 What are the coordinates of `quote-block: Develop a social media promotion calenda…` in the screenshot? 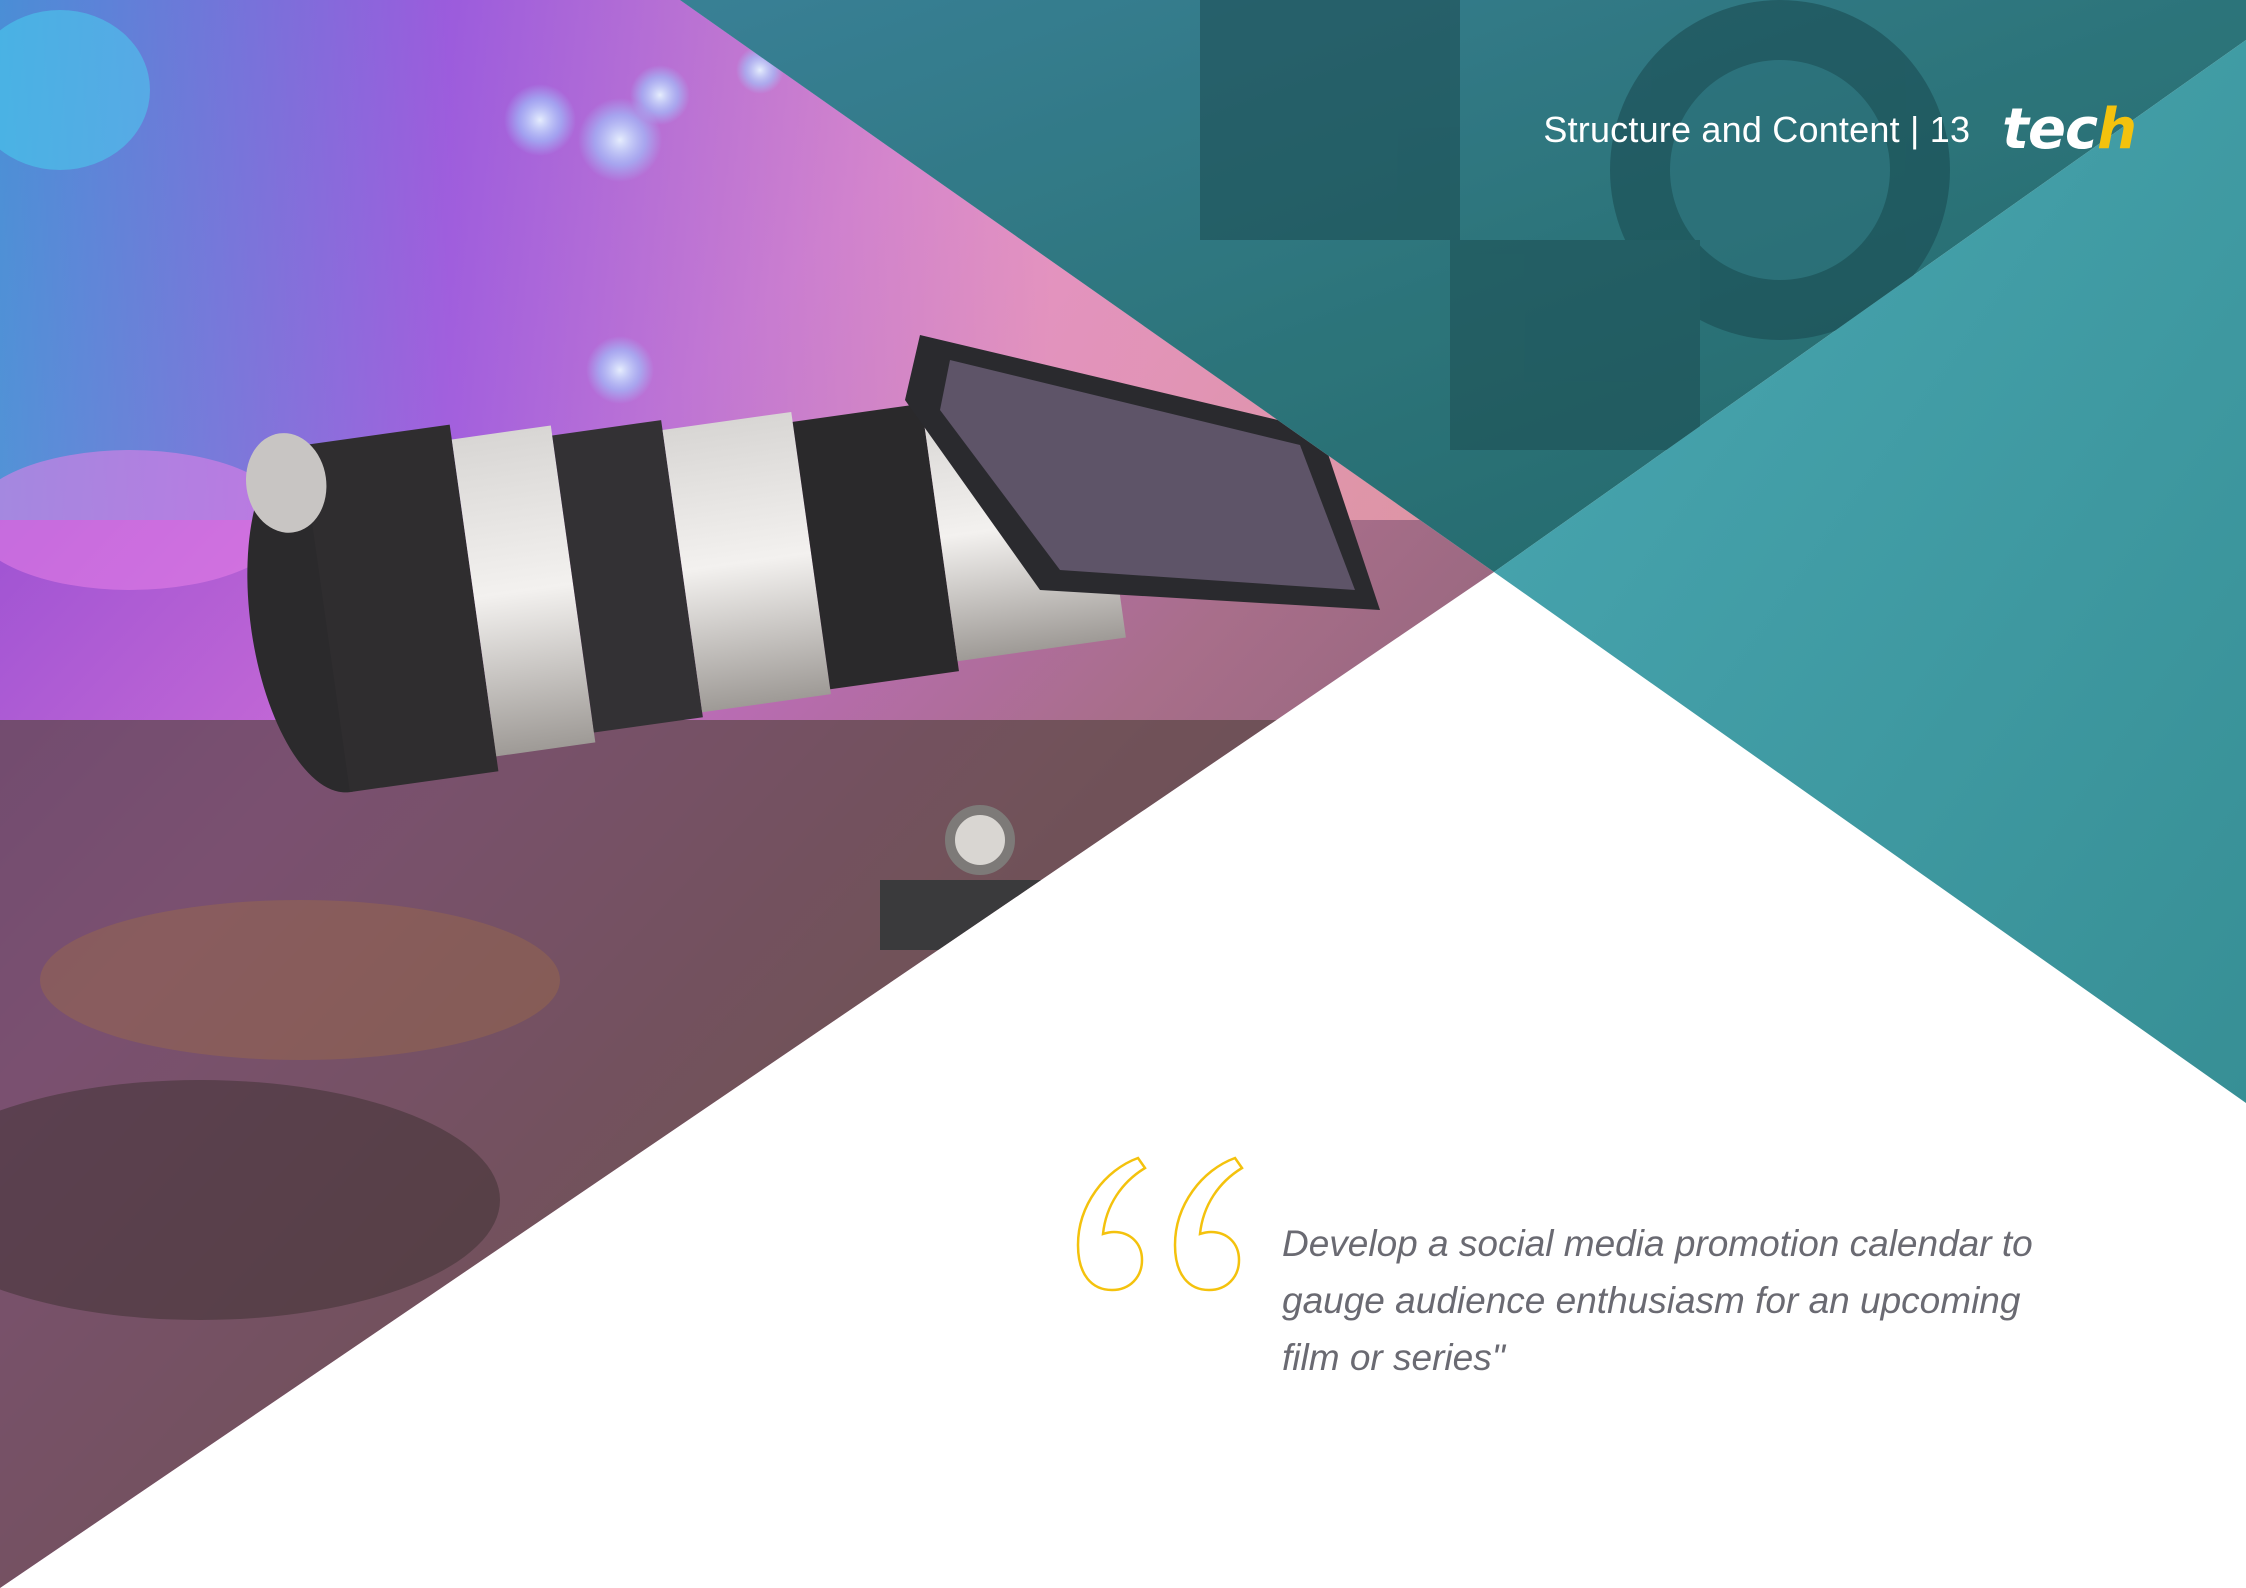 It's located at (1560, 1280).